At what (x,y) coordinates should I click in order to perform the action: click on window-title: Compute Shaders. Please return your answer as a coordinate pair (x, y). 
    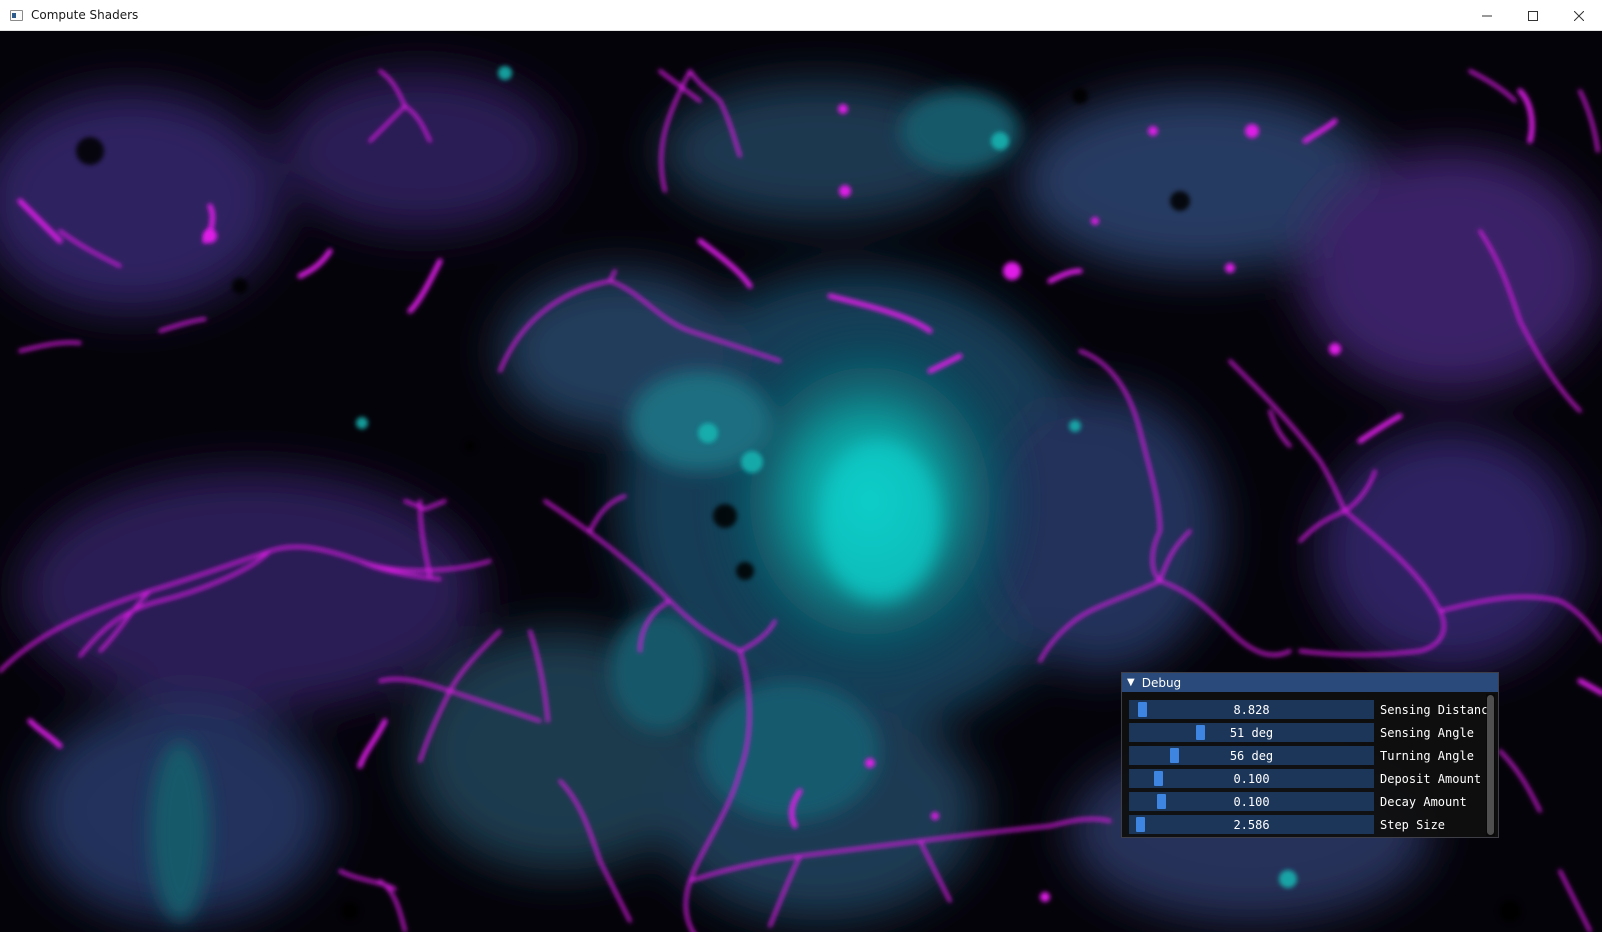
    Looking at the image, I should click on (85, 15).